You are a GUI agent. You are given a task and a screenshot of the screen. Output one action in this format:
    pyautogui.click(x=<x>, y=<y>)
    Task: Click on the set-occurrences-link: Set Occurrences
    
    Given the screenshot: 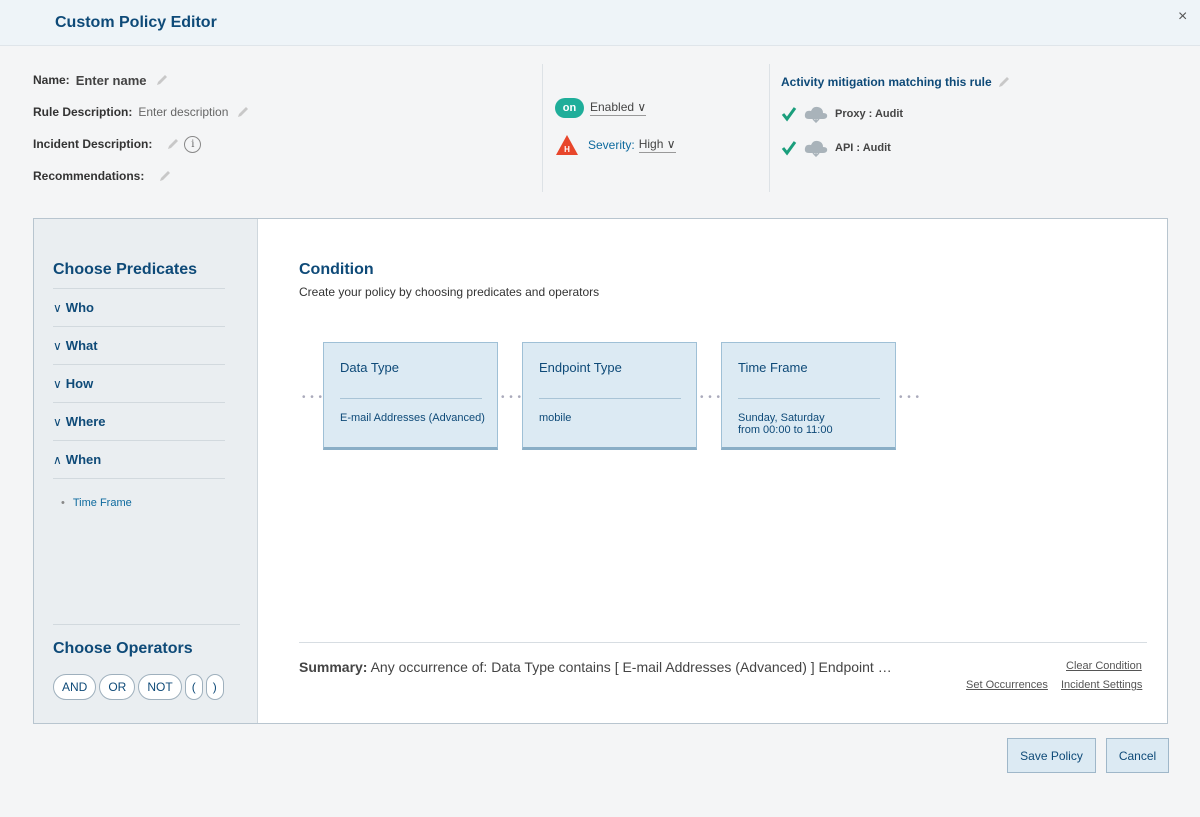 What is the action you would take?
    pyautogui.click(x=1007, y=685)
    